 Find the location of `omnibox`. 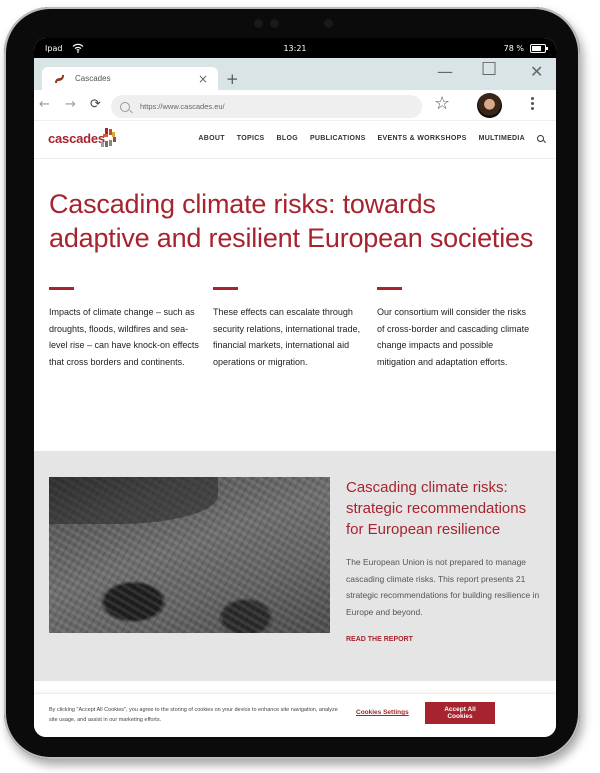

omnibox is located at coordinates (266, 106).